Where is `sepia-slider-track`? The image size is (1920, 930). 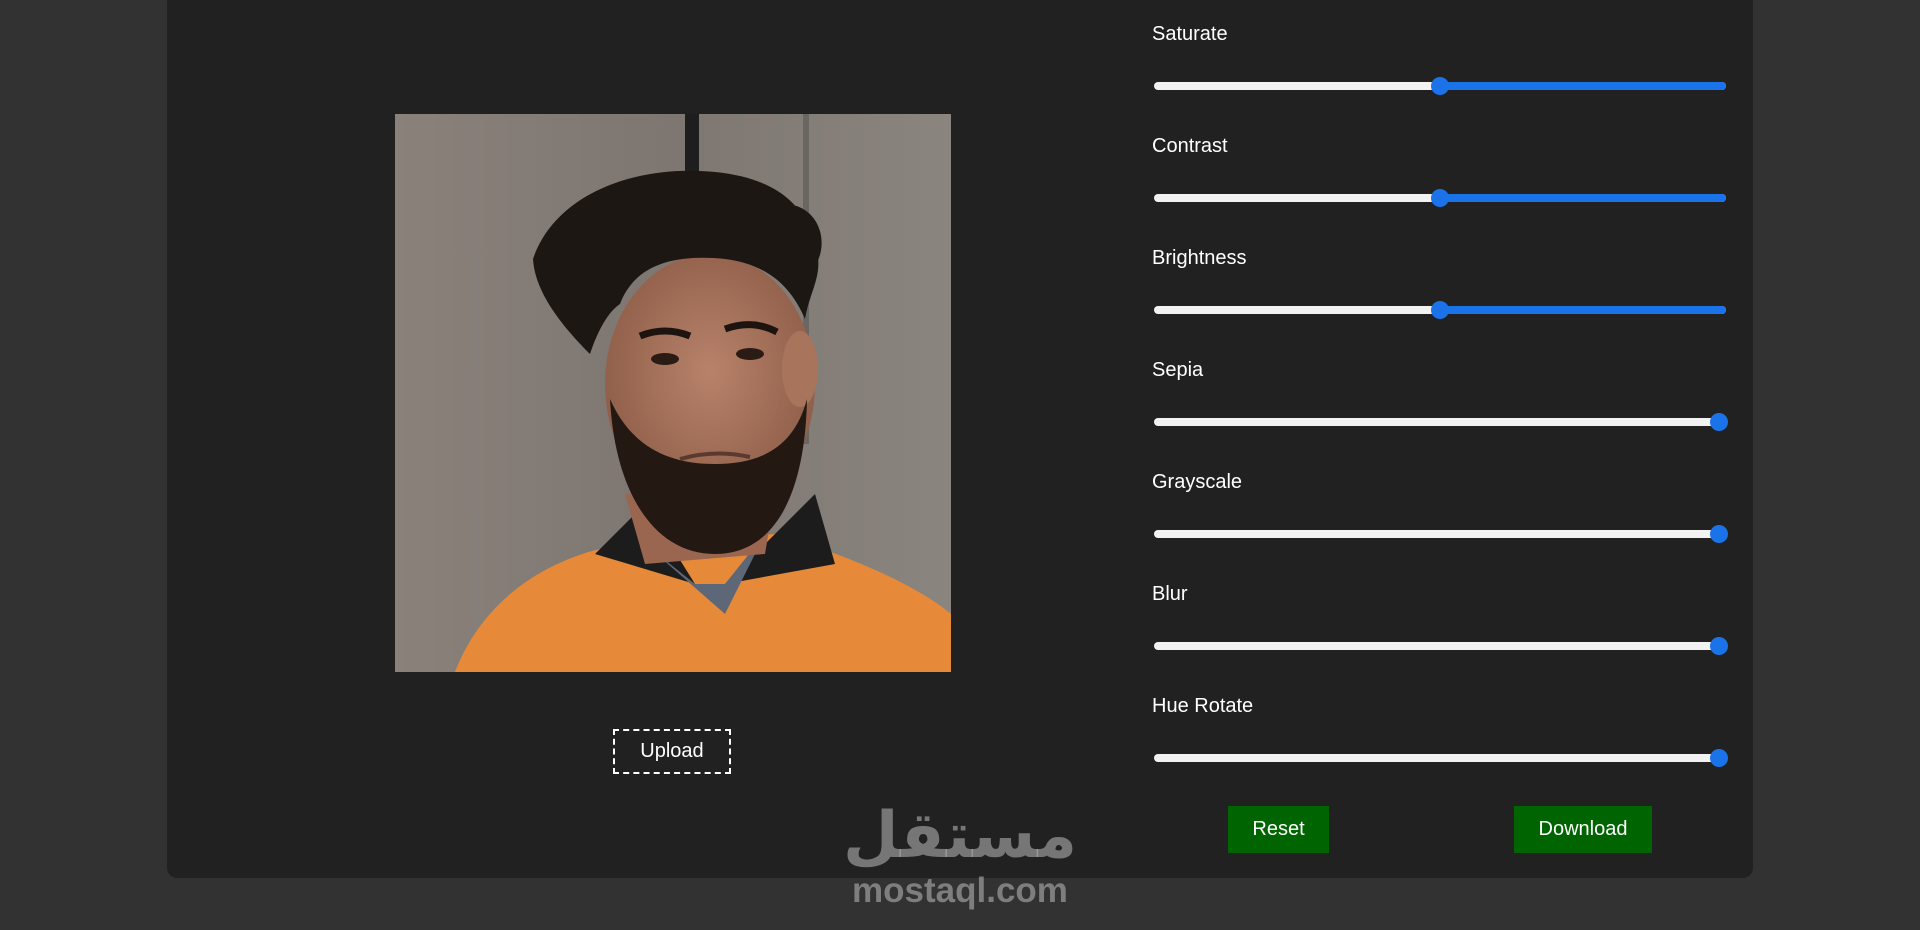
sepia-slider-track is located at coordinates (1440, 422).